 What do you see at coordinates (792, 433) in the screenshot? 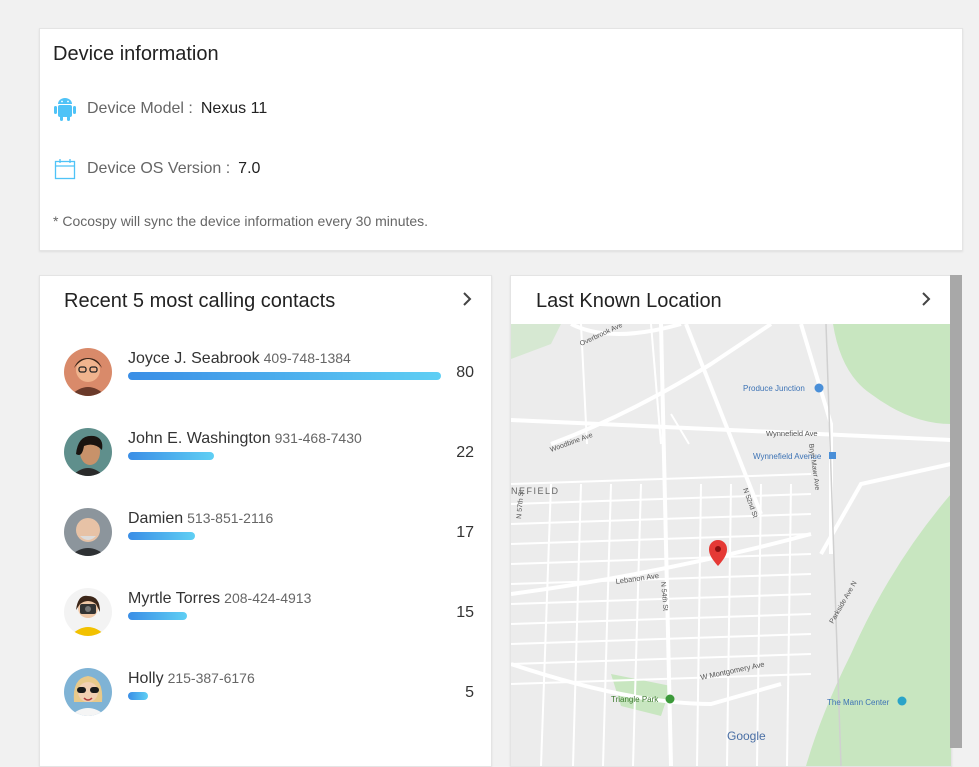
I see `svg-text: Wynnefield Ave` at bounding box center [792, 433].